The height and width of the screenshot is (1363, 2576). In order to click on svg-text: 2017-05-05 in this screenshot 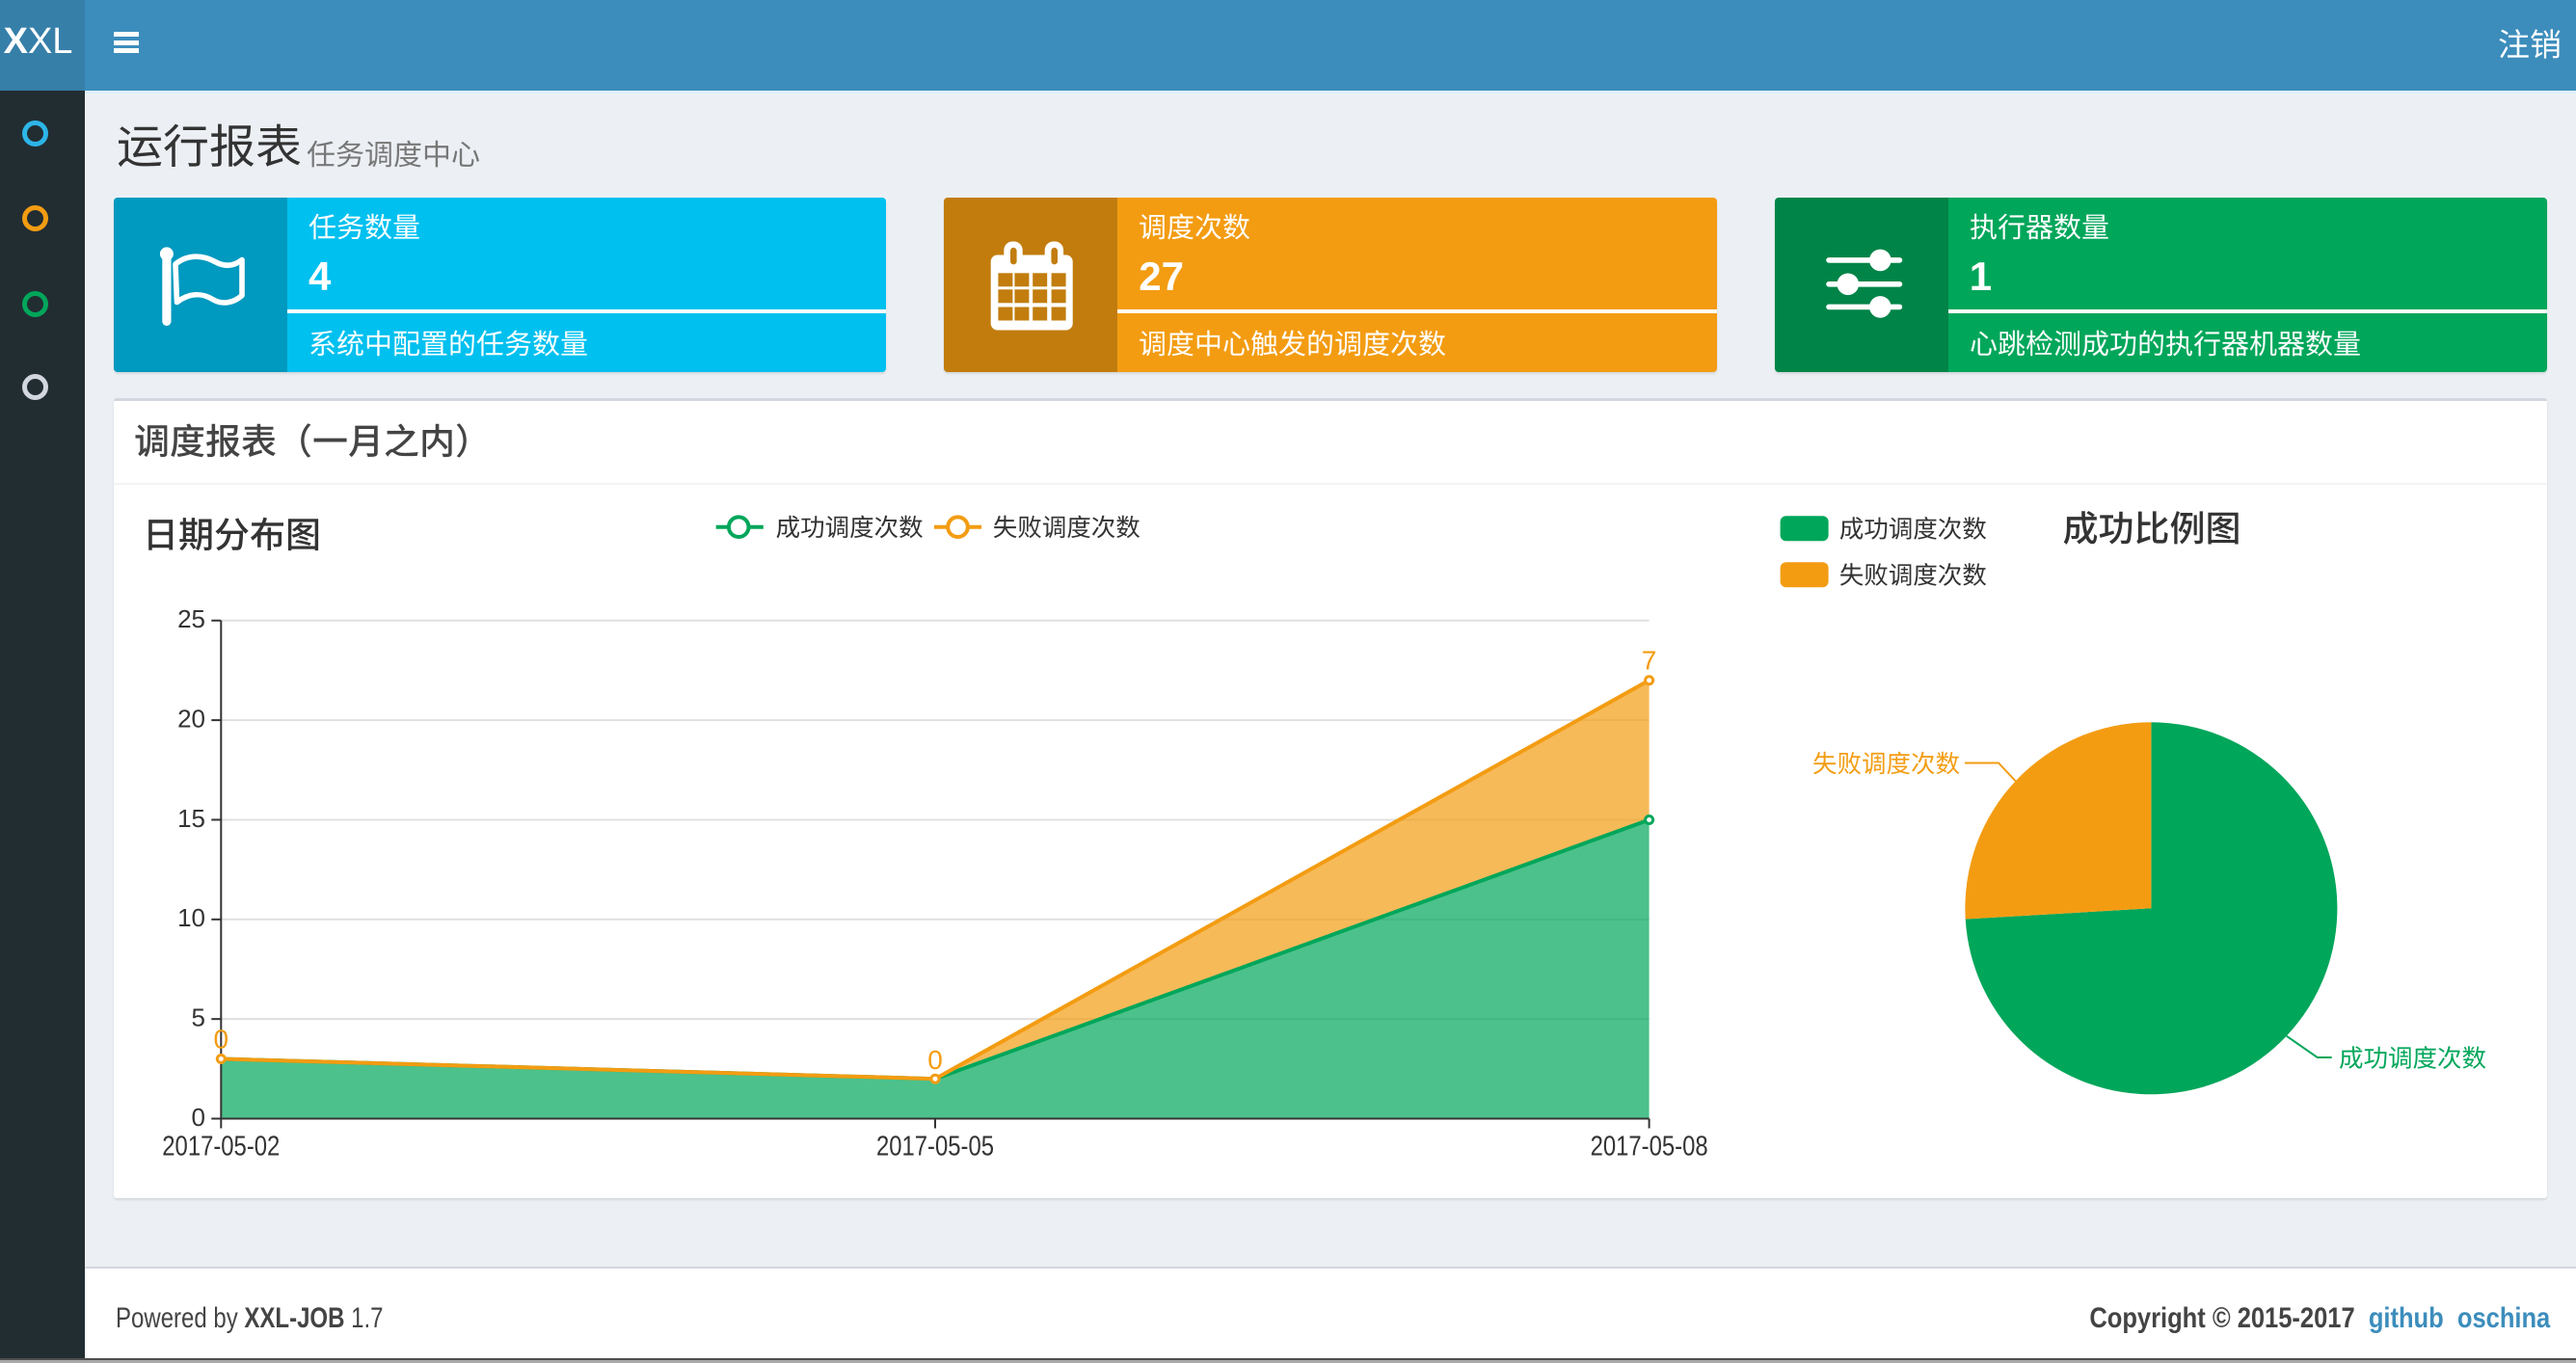, I will do `click(935, 1146)`.